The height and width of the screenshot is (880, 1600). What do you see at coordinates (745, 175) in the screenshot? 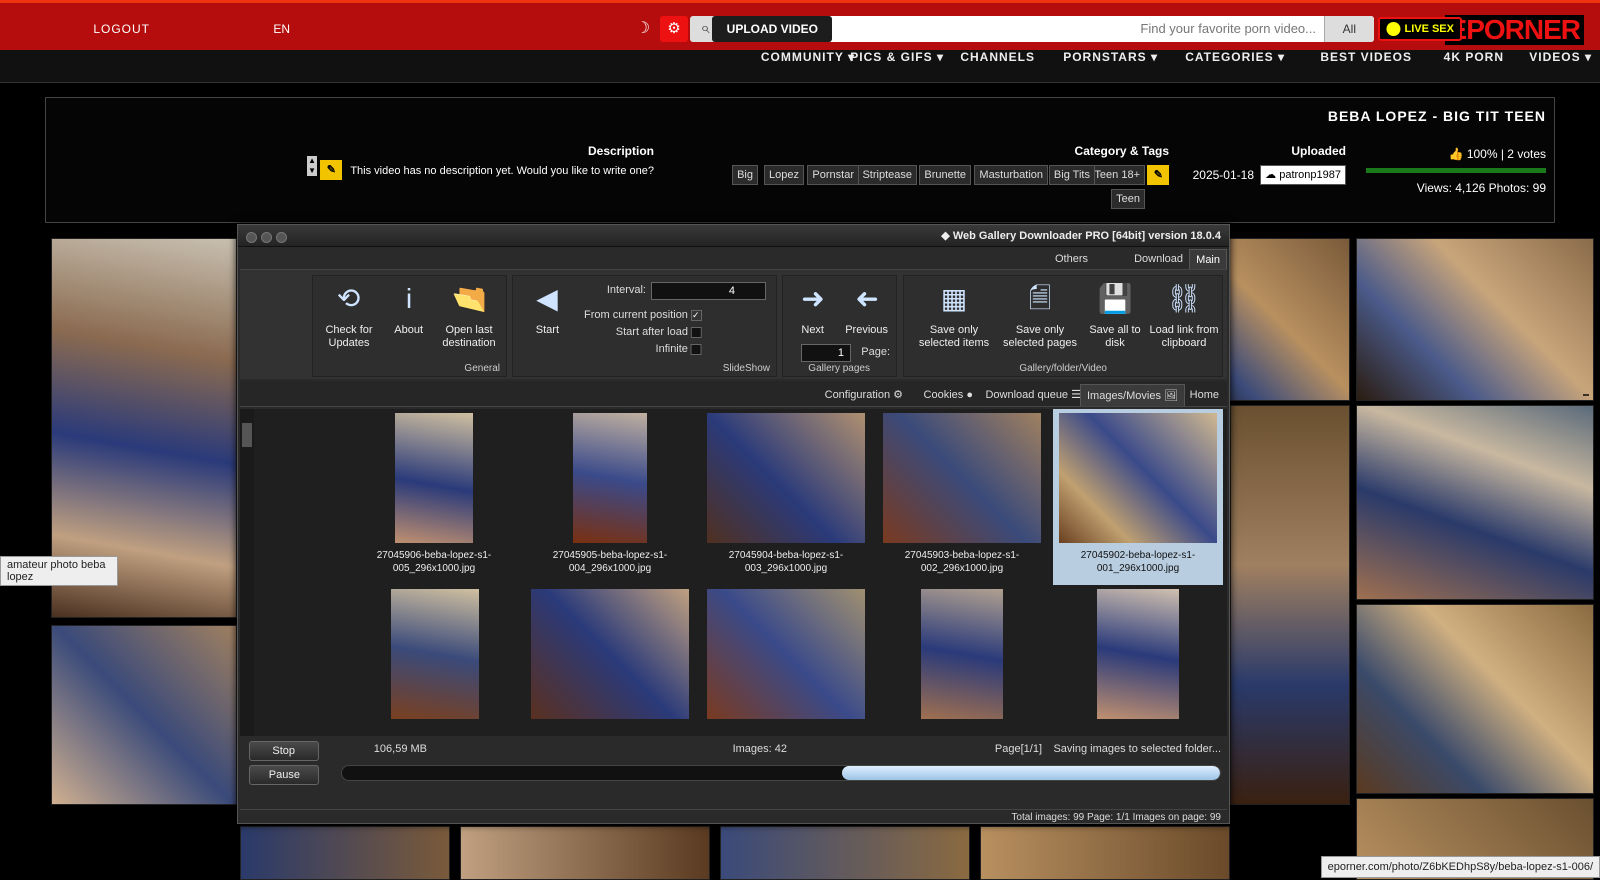
I see `tag: Big` at bounding box center [745, 175].